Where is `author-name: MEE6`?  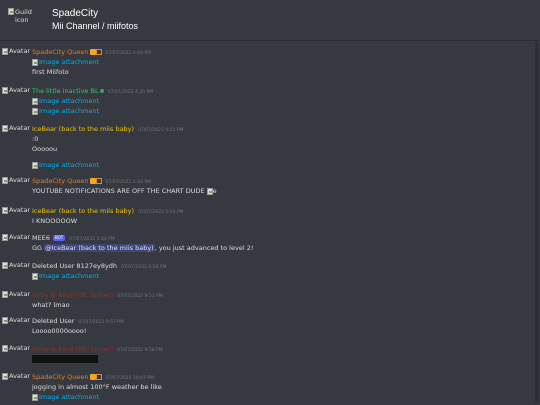
author-name: MEE6 is located at coordinates (41, 238).